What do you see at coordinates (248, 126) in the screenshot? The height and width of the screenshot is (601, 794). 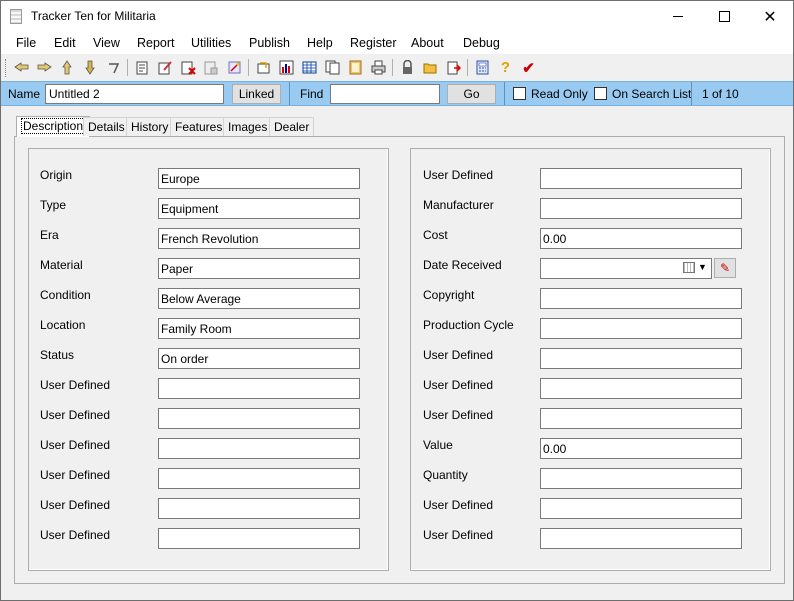 I see `tab-images: Images` at bounding box center [248, 126].